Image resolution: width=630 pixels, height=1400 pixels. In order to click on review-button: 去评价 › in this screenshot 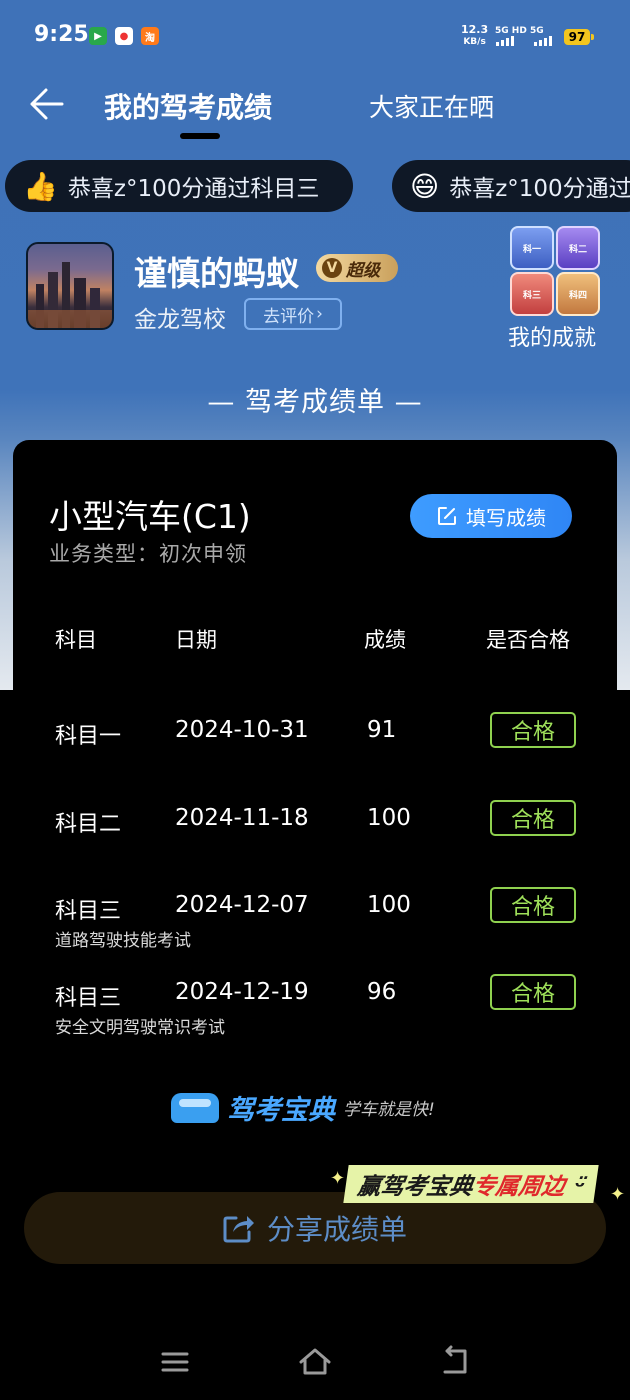, I will do `click(293, 314)`.